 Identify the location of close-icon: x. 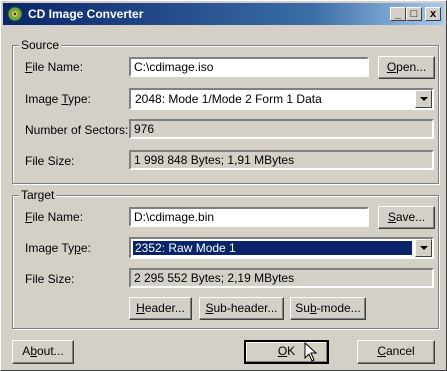
(433, 14).